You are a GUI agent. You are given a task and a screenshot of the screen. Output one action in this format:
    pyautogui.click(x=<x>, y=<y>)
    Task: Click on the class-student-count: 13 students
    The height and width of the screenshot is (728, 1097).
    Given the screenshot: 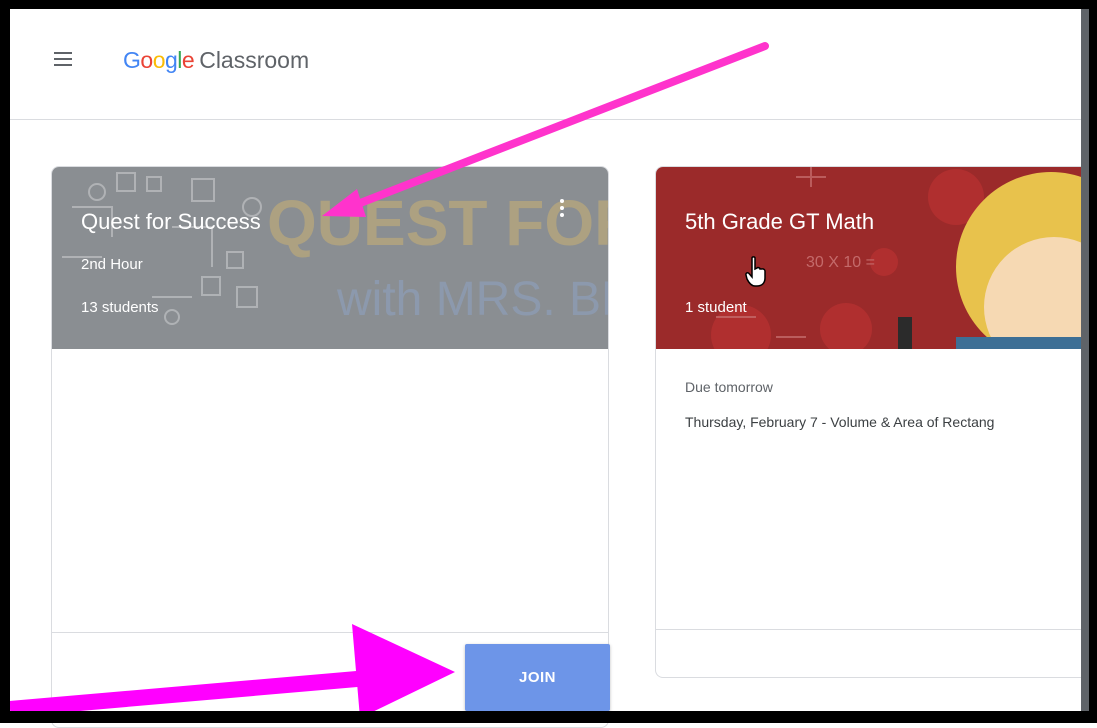 What is the action you would take?
    pyautogui.click(x=120, y=307)
    